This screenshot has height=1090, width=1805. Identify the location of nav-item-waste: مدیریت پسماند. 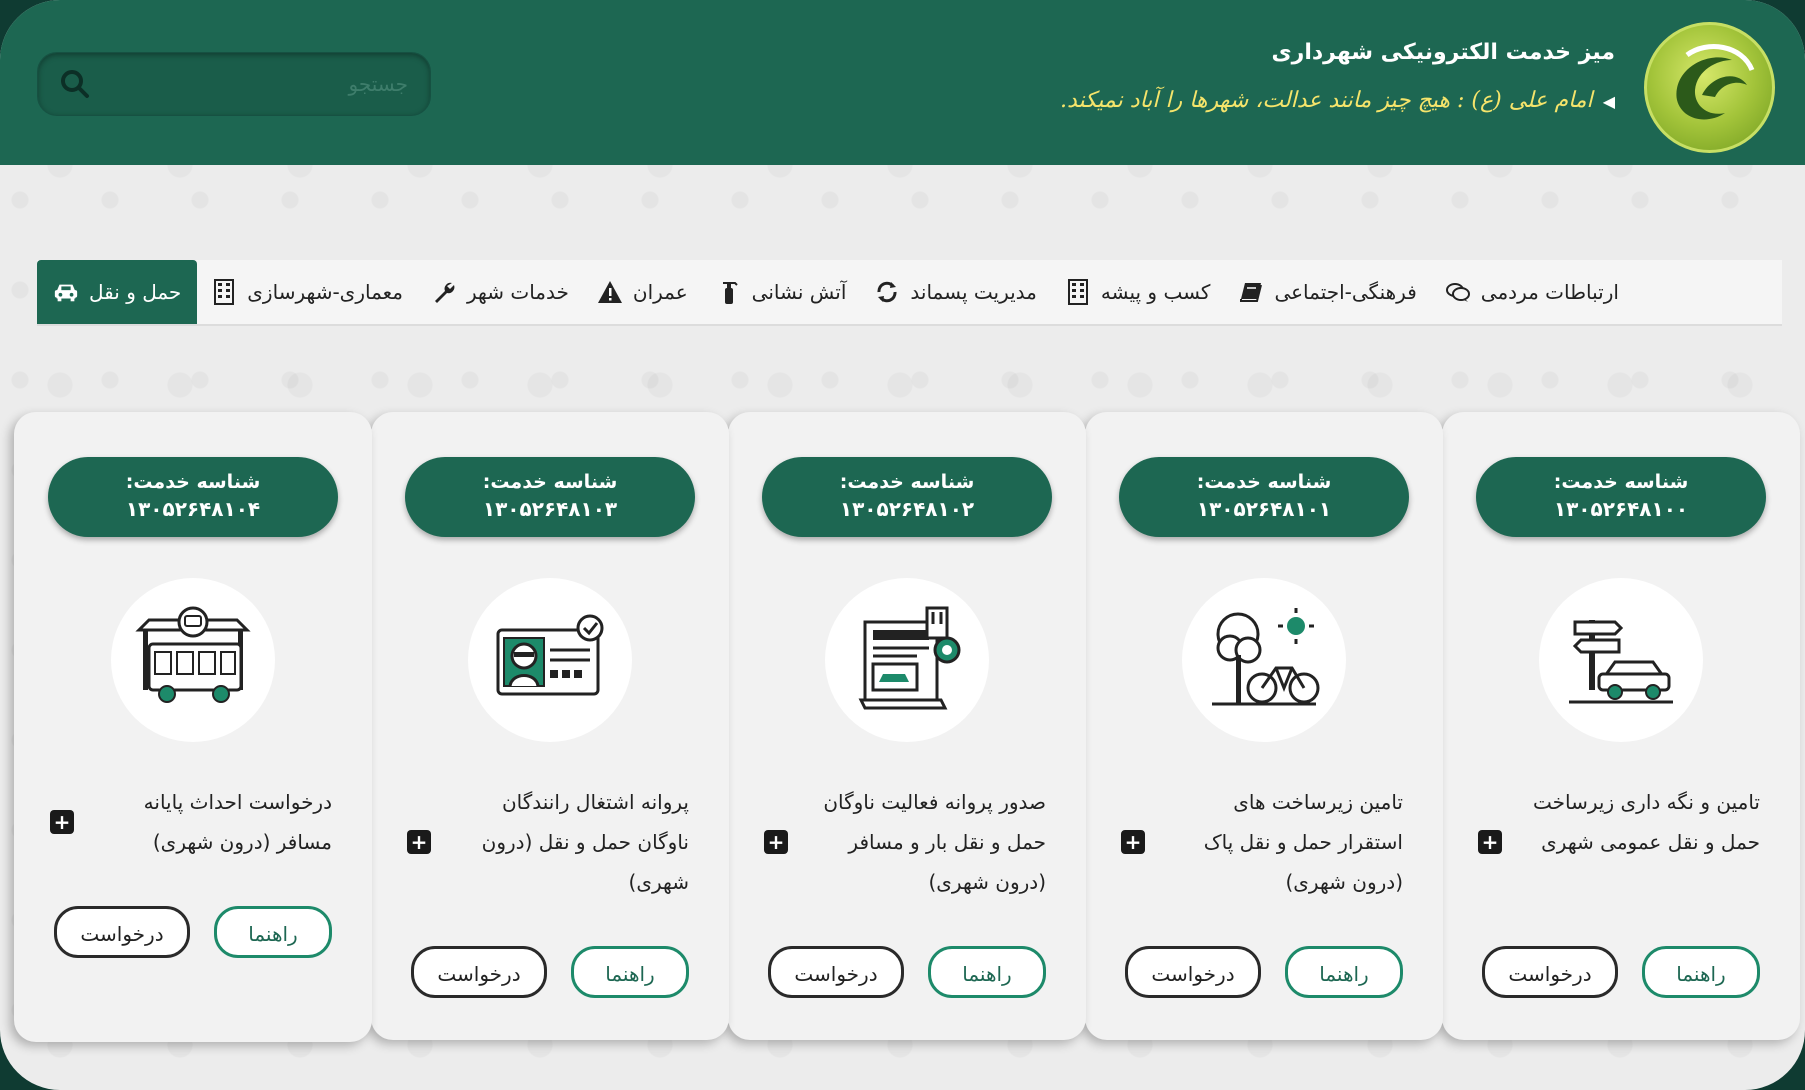
(955, 292).